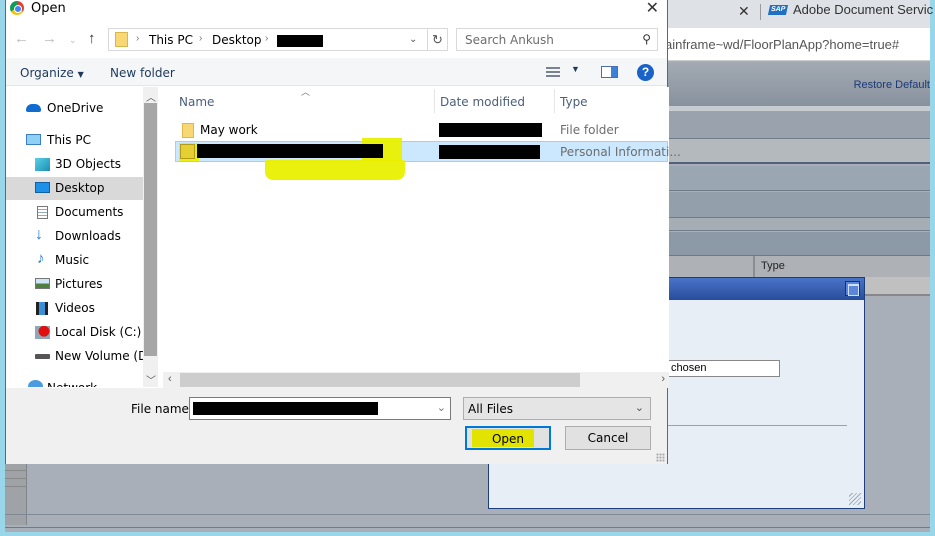 Image resolution: width=935 pixels, height=536 pixels. I want to click on help-icon: ?, so click(645, 72).